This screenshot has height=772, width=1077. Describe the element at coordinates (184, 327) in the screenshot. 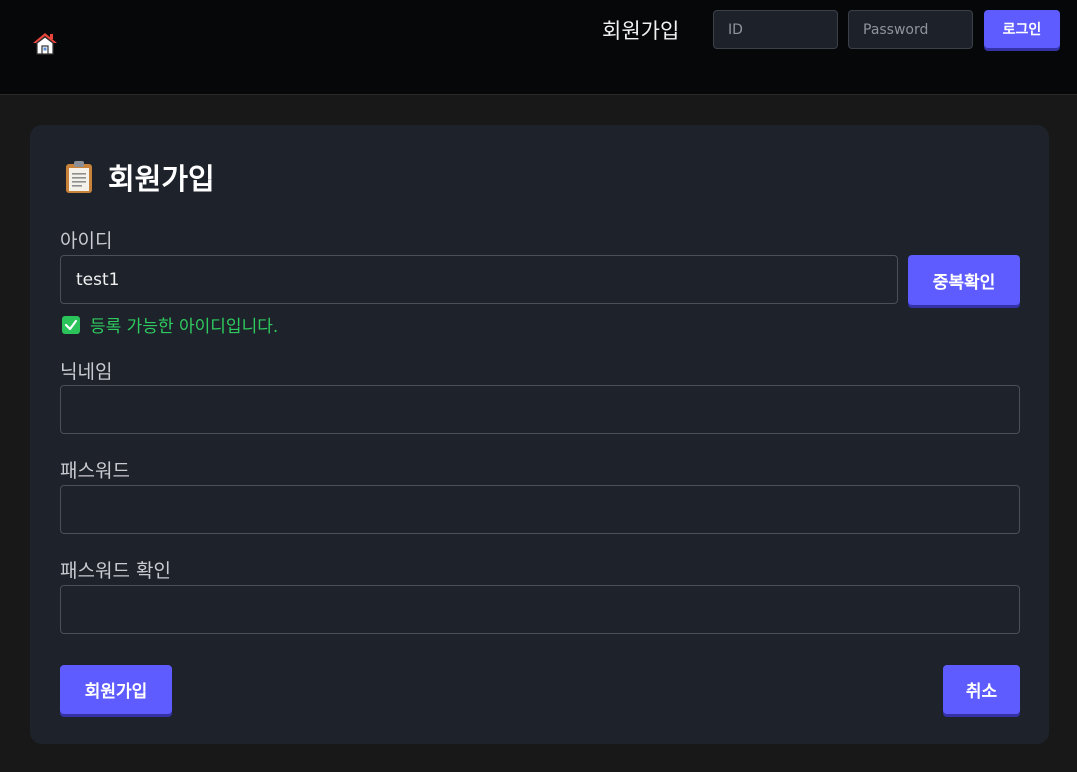

I see `id-status-text: 등록 가능한 아이디입니다.` at that location.